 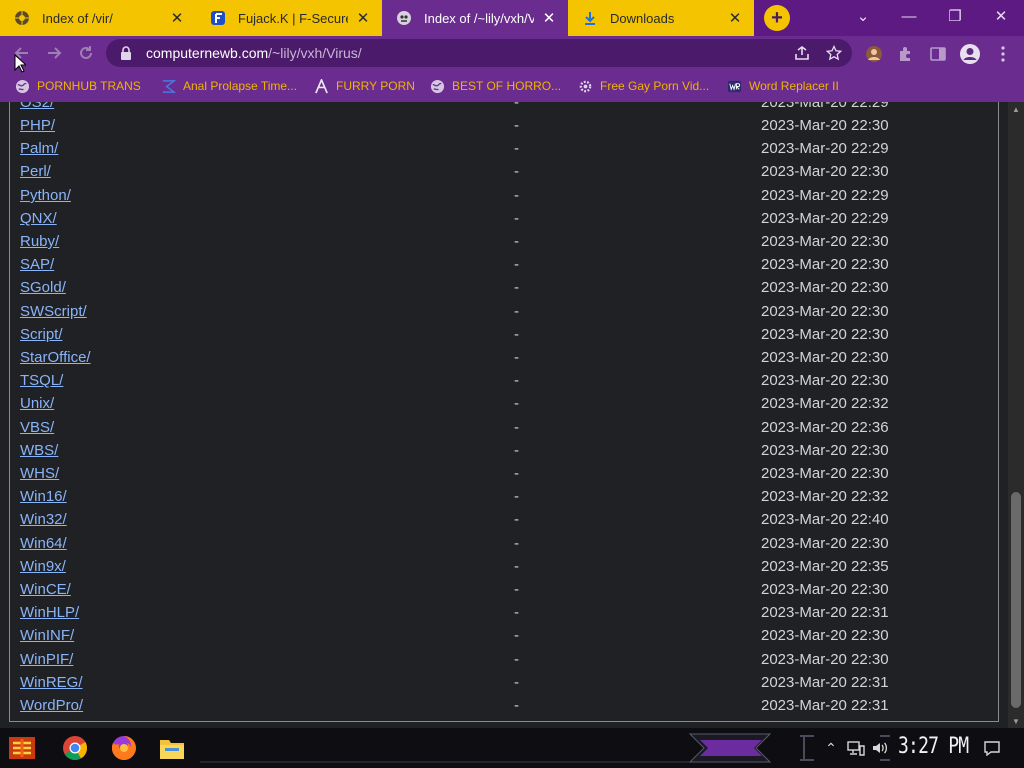 What do you see at coordinates (22, 748) in the screenshot?
I see `start-icon` at bounding box center [22, 748].